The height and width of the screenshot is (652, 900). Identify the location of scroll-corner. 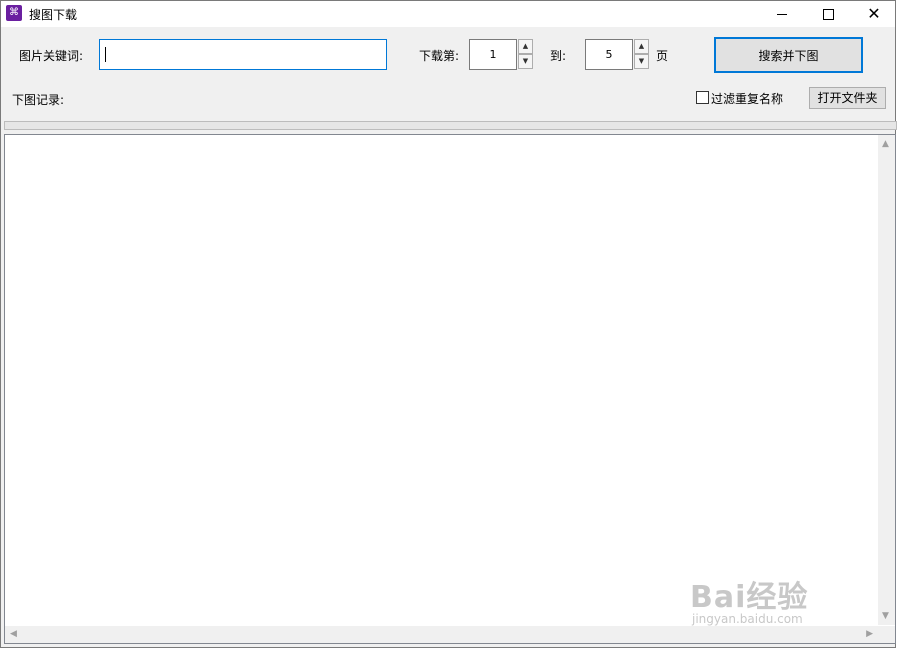
(886, 634).